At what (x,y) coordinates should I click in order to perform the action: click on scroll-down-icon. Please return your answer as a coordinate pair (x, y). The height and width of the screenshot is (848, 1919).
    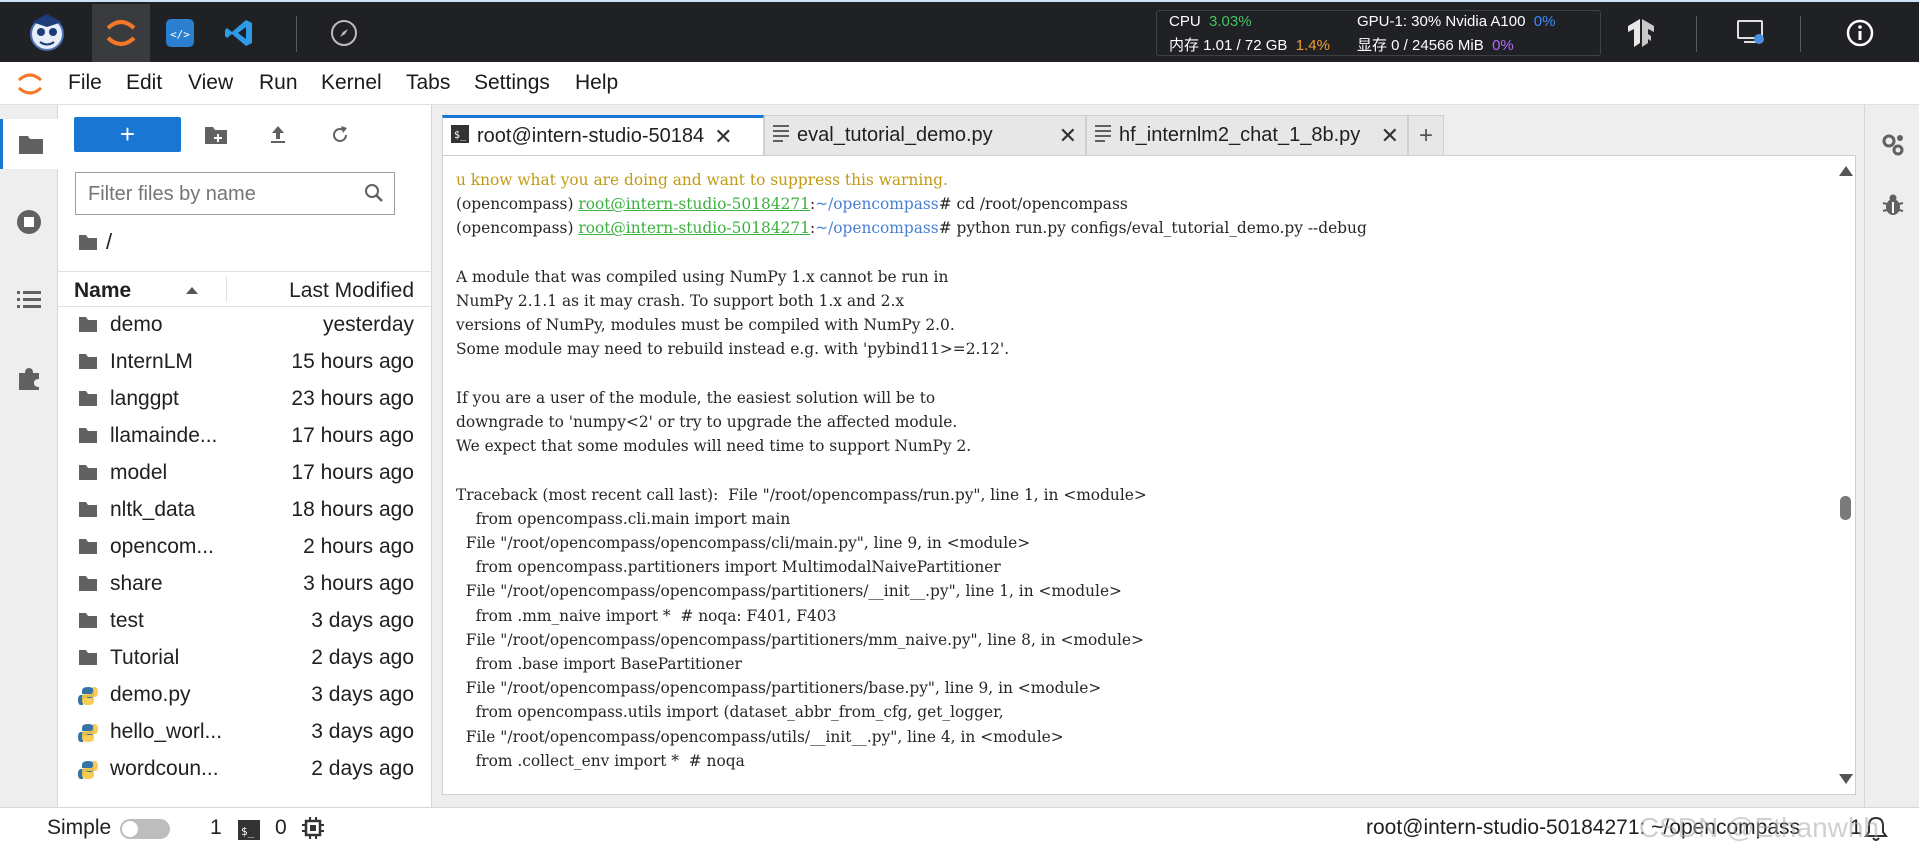
    Looking at the image, I should click on (1846, 779).